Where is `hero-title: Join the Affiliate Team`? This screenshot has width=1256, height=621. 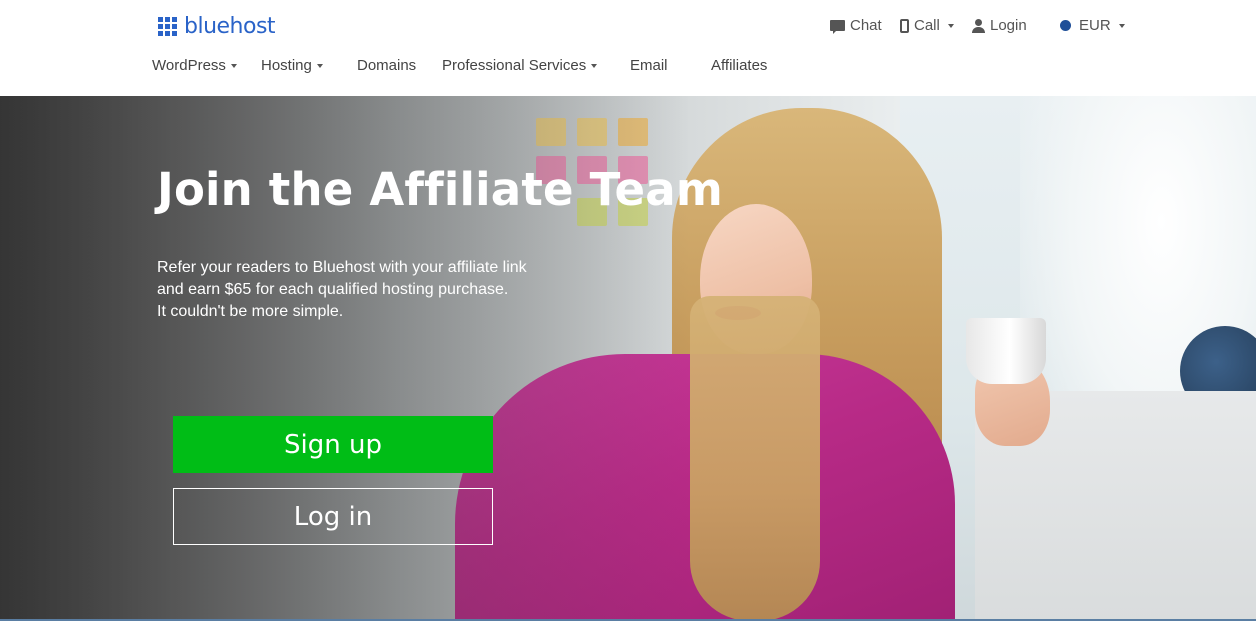 hero-title: Join the Affiliate Team is located at coordinates (440, 189).